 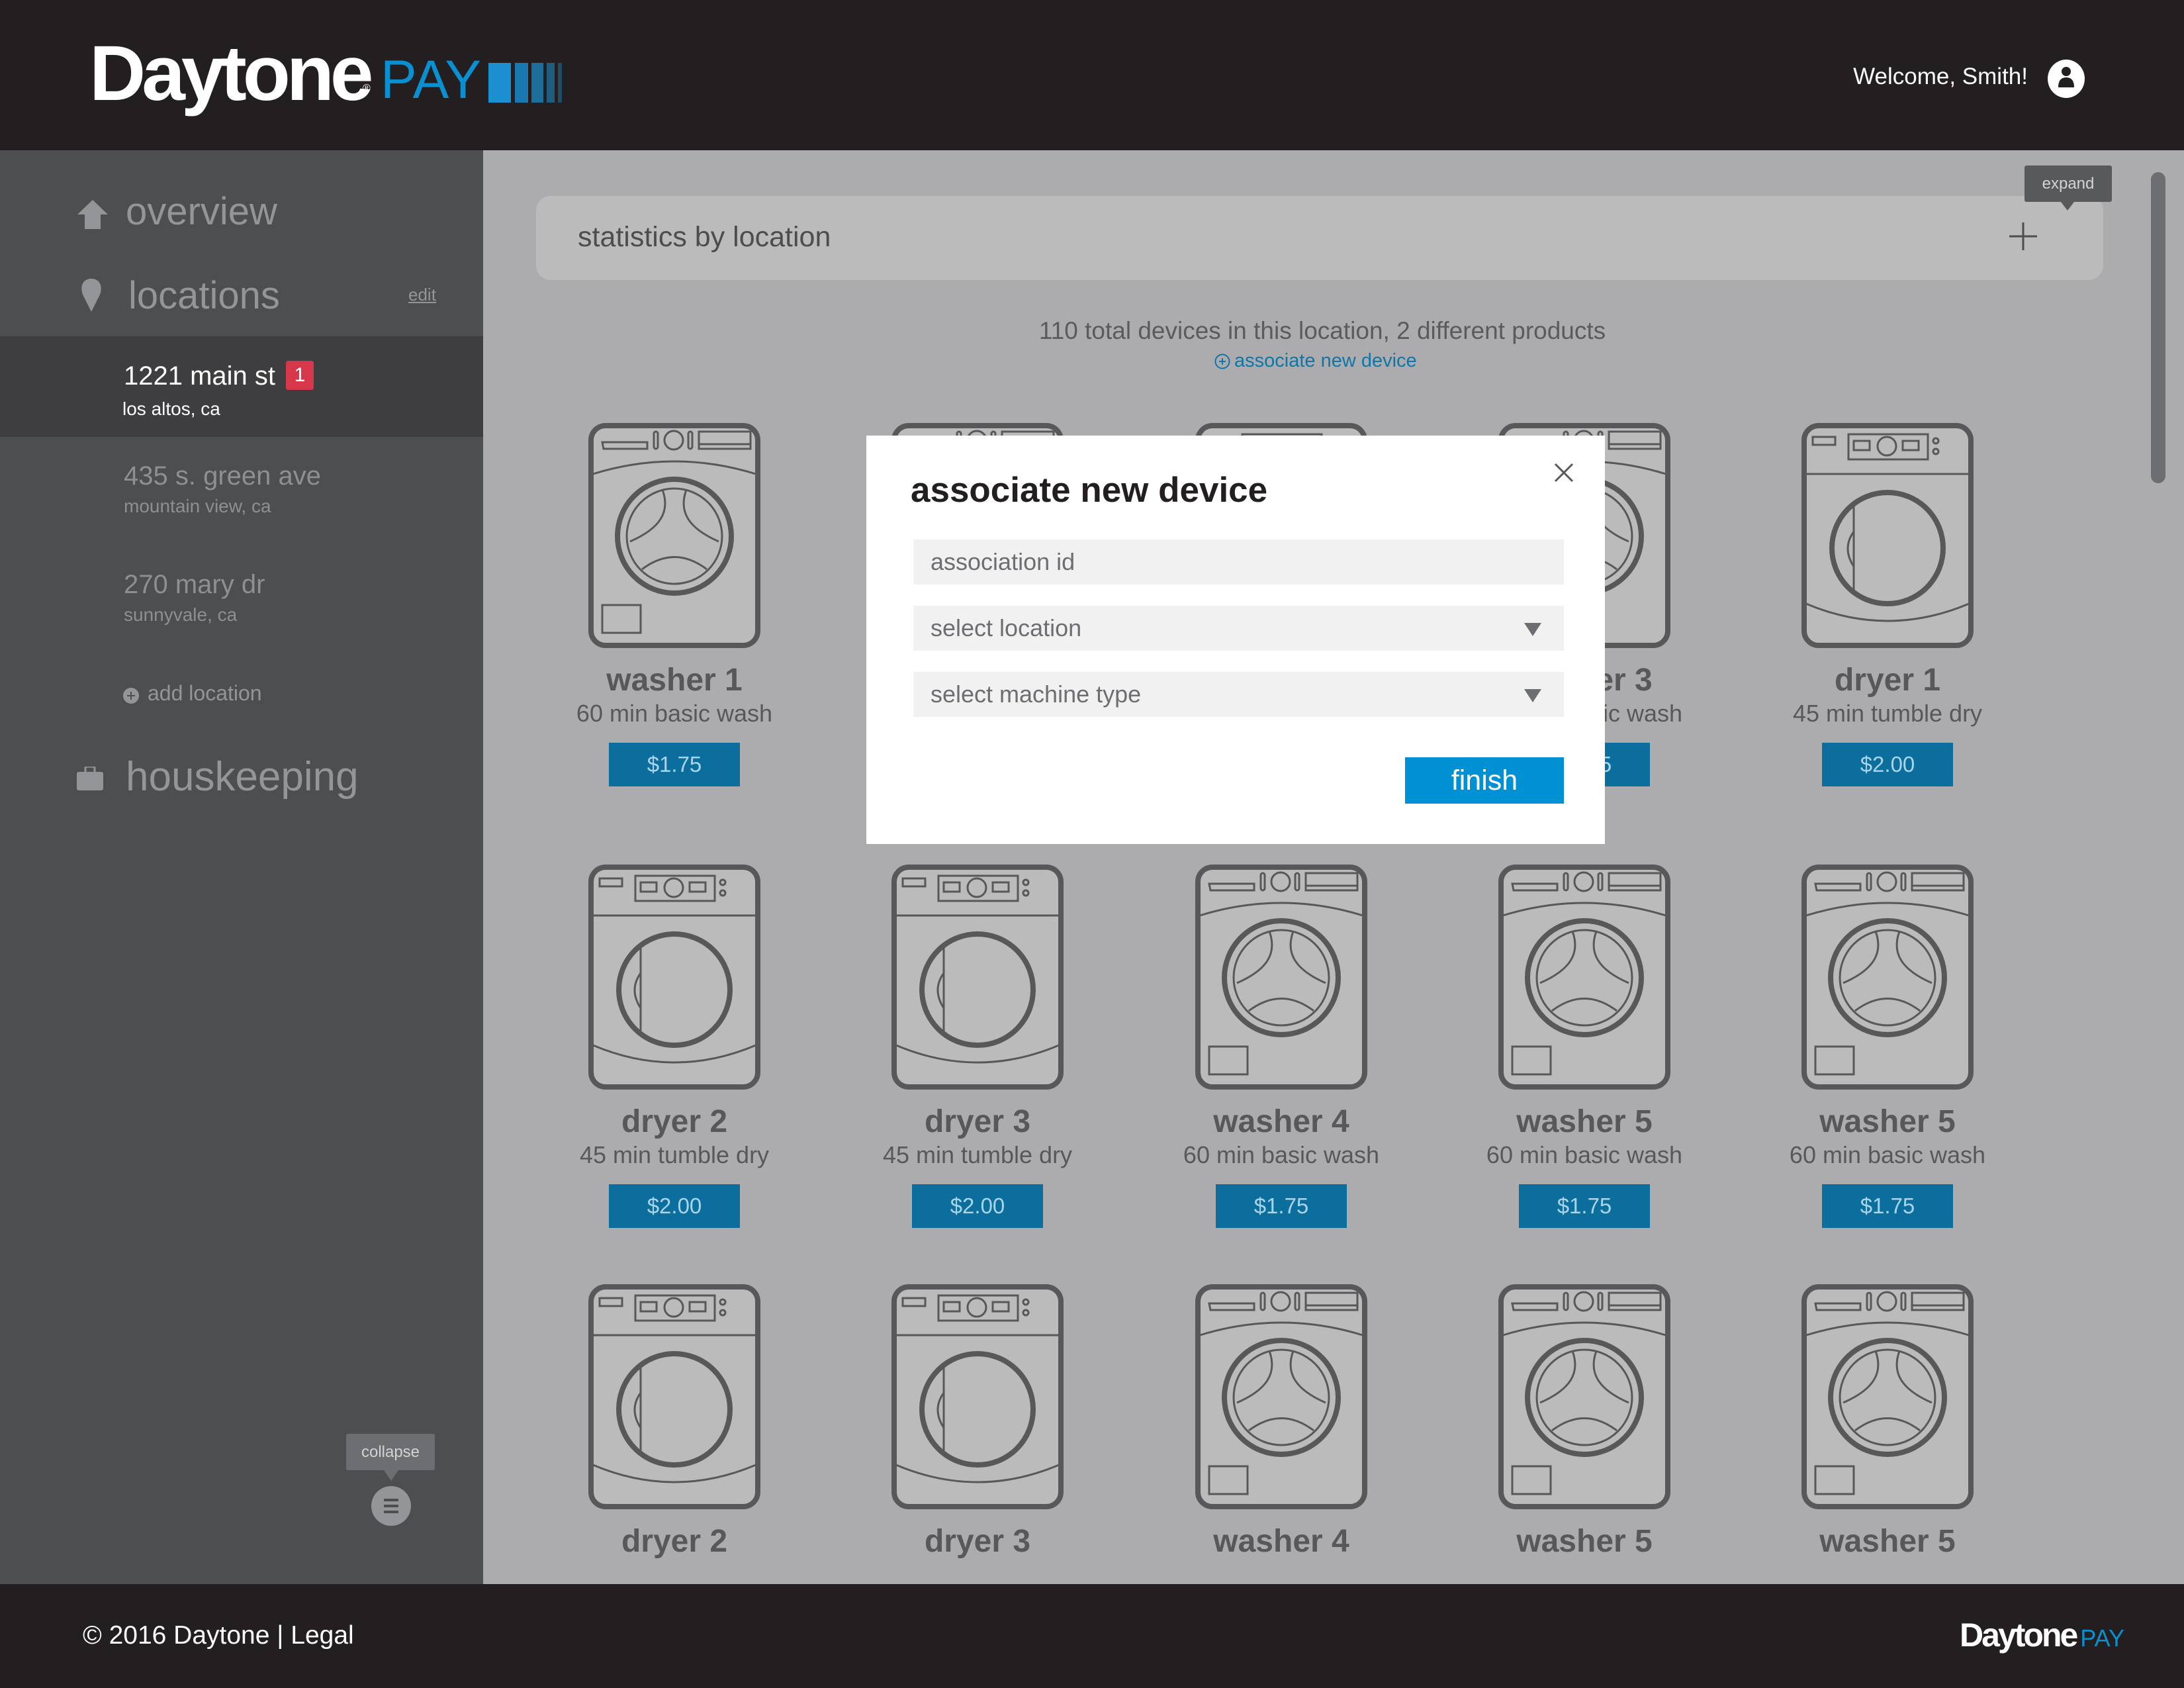 I want to click on home-icon, so click(x=92, y=214).